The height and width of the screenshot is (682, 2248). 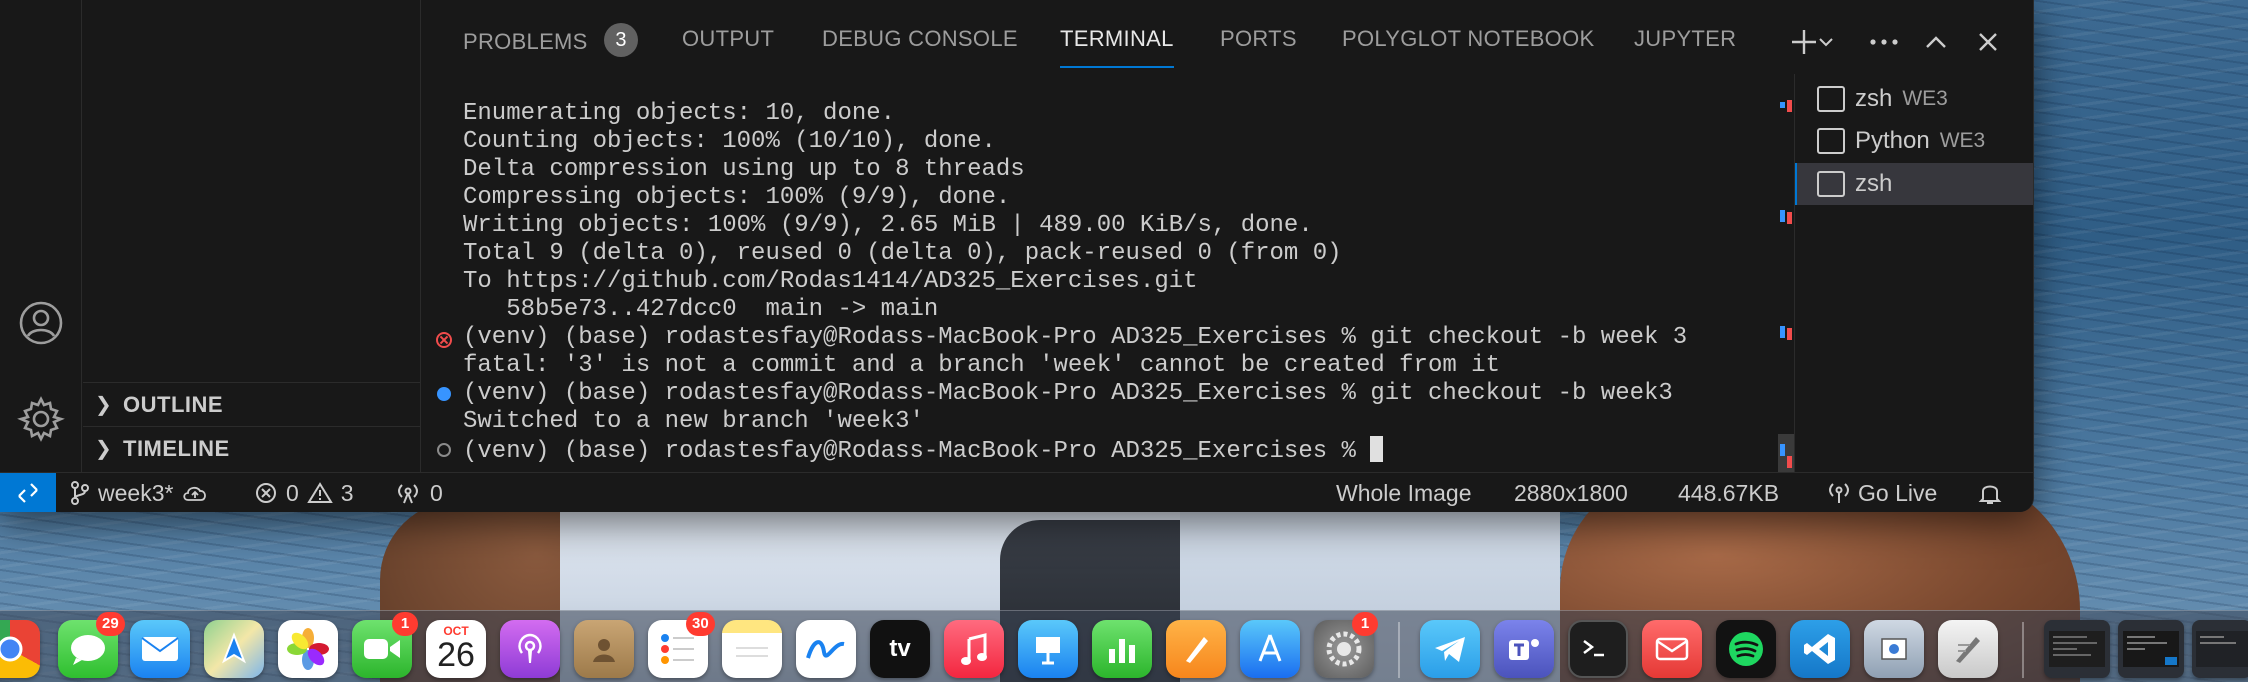 What do you see at coordinates (1598, 649) in the screenshot?
I see `terminal-app-icon` at bounding box center [1598, 649].